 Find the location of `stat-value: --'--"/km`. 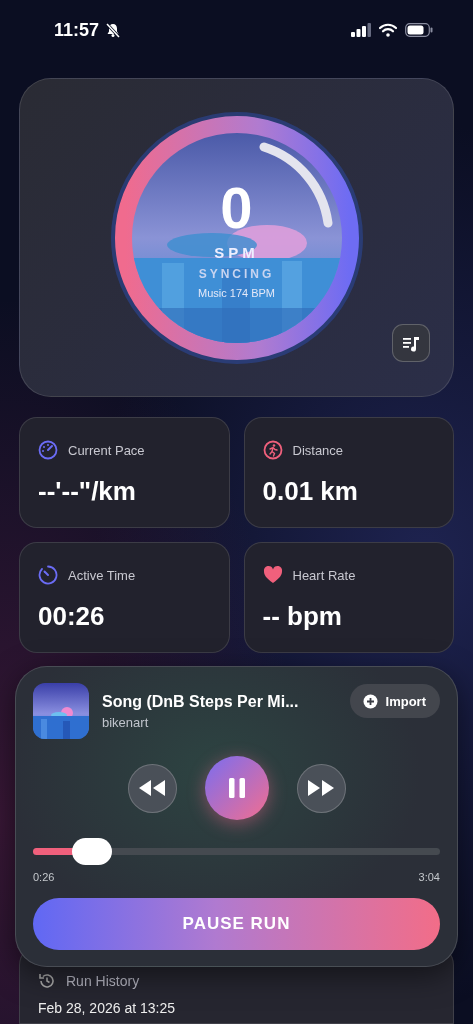

stat-value: --'--"/km is located at coordinates (87, 491).